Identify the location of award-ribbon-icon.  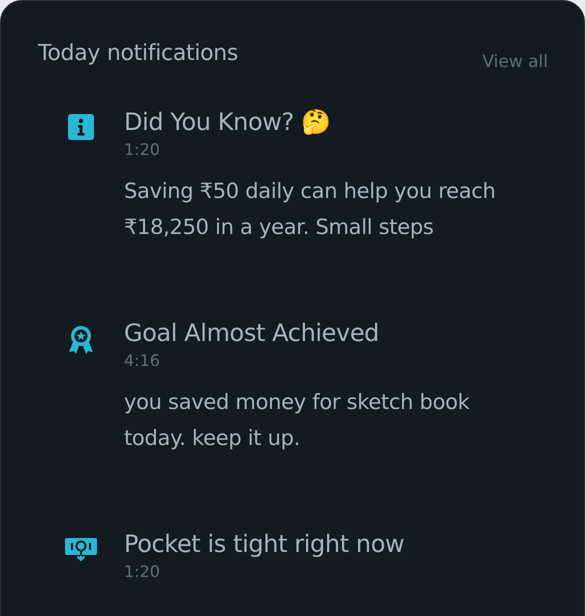
(81, 340).